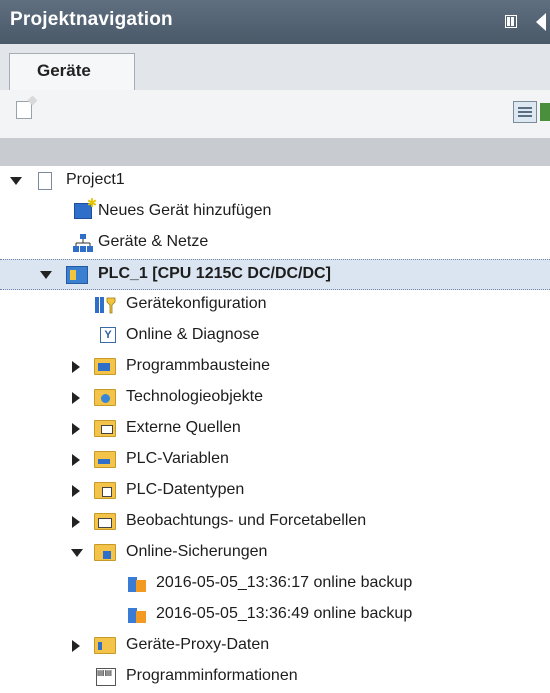 The width and height of the screenshot is (550, 693). Describe the element at coordinates (275, 243) in the screenshot. I see `tree-item-devices-networks: Geräte & Netze` at that location.